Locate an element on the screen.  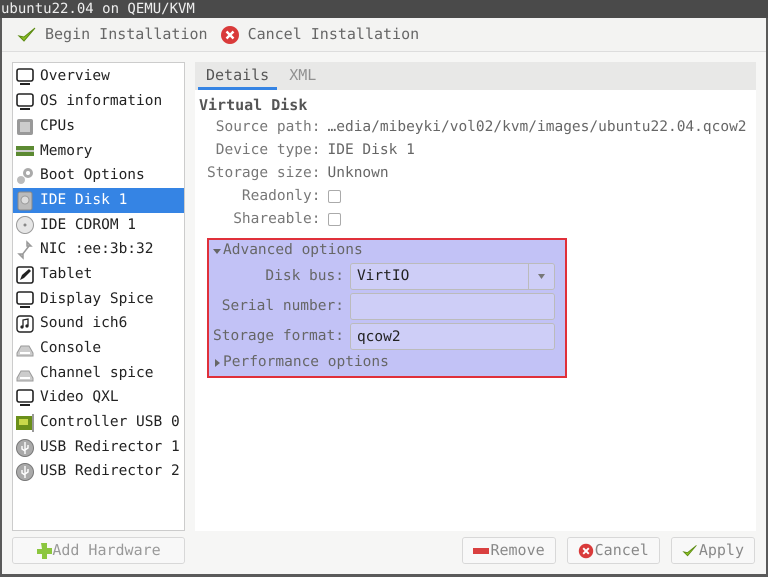
minus-icon is located at coordinates (481, 550).